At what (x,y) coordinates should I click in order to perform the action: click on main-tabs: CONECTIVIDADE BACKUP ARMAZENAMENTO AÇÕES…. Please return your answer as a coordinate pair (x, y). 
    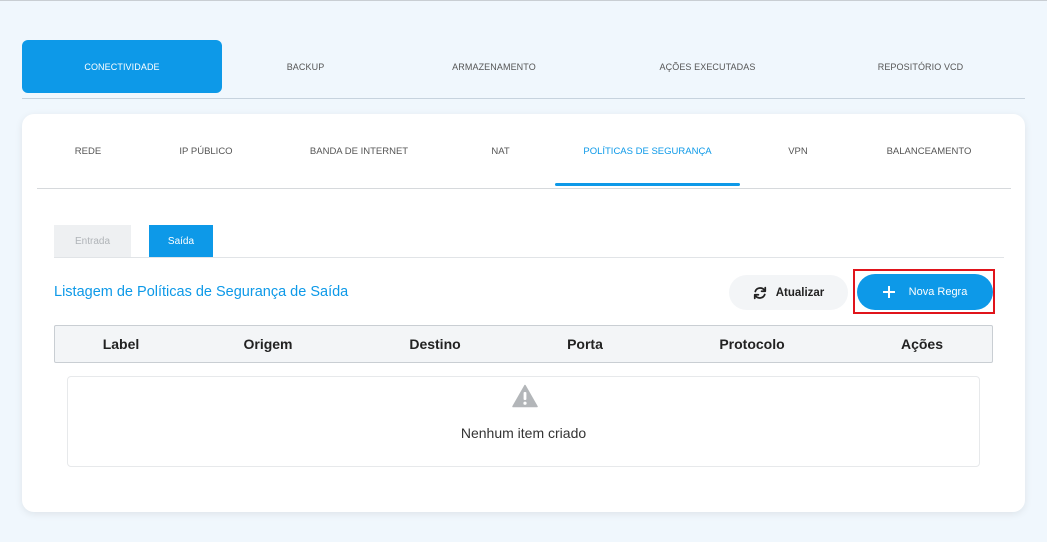
    Looking at the image, I should click on (523, 69).